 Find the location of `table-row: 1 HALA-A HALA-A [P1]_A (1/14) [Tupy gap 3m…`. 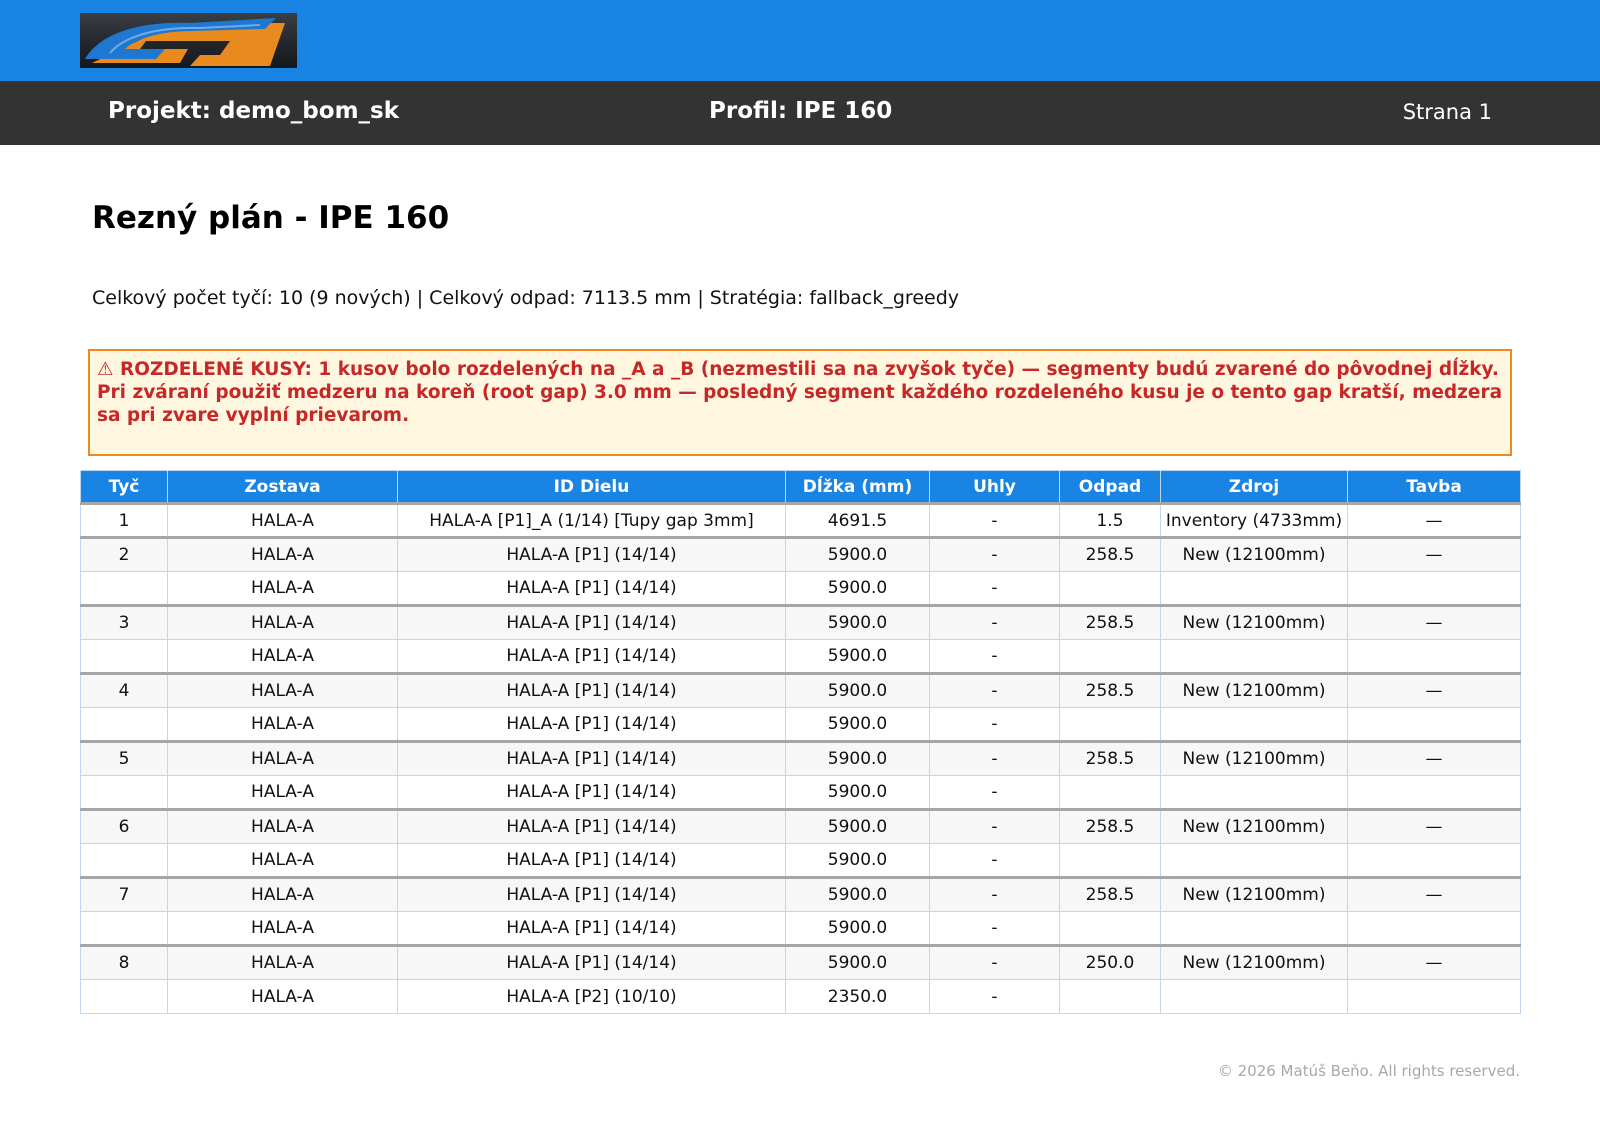

table-row: 1 HALA-A HALA-A [P1]_A (1/14) [Tupy gap 3m… is located at coordinates (800, 520).